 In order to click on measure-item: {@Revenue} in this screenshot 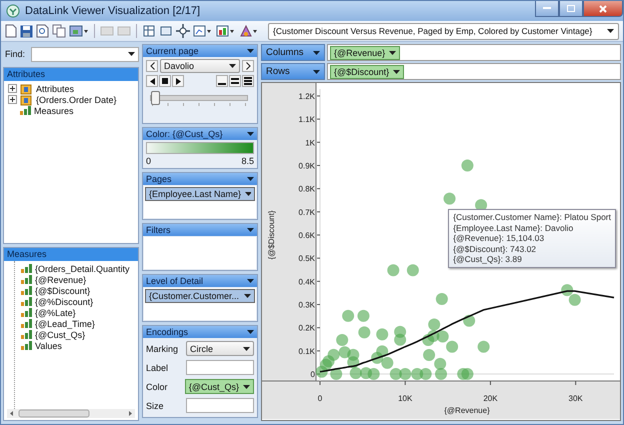, I will do `click(60, 279)`.